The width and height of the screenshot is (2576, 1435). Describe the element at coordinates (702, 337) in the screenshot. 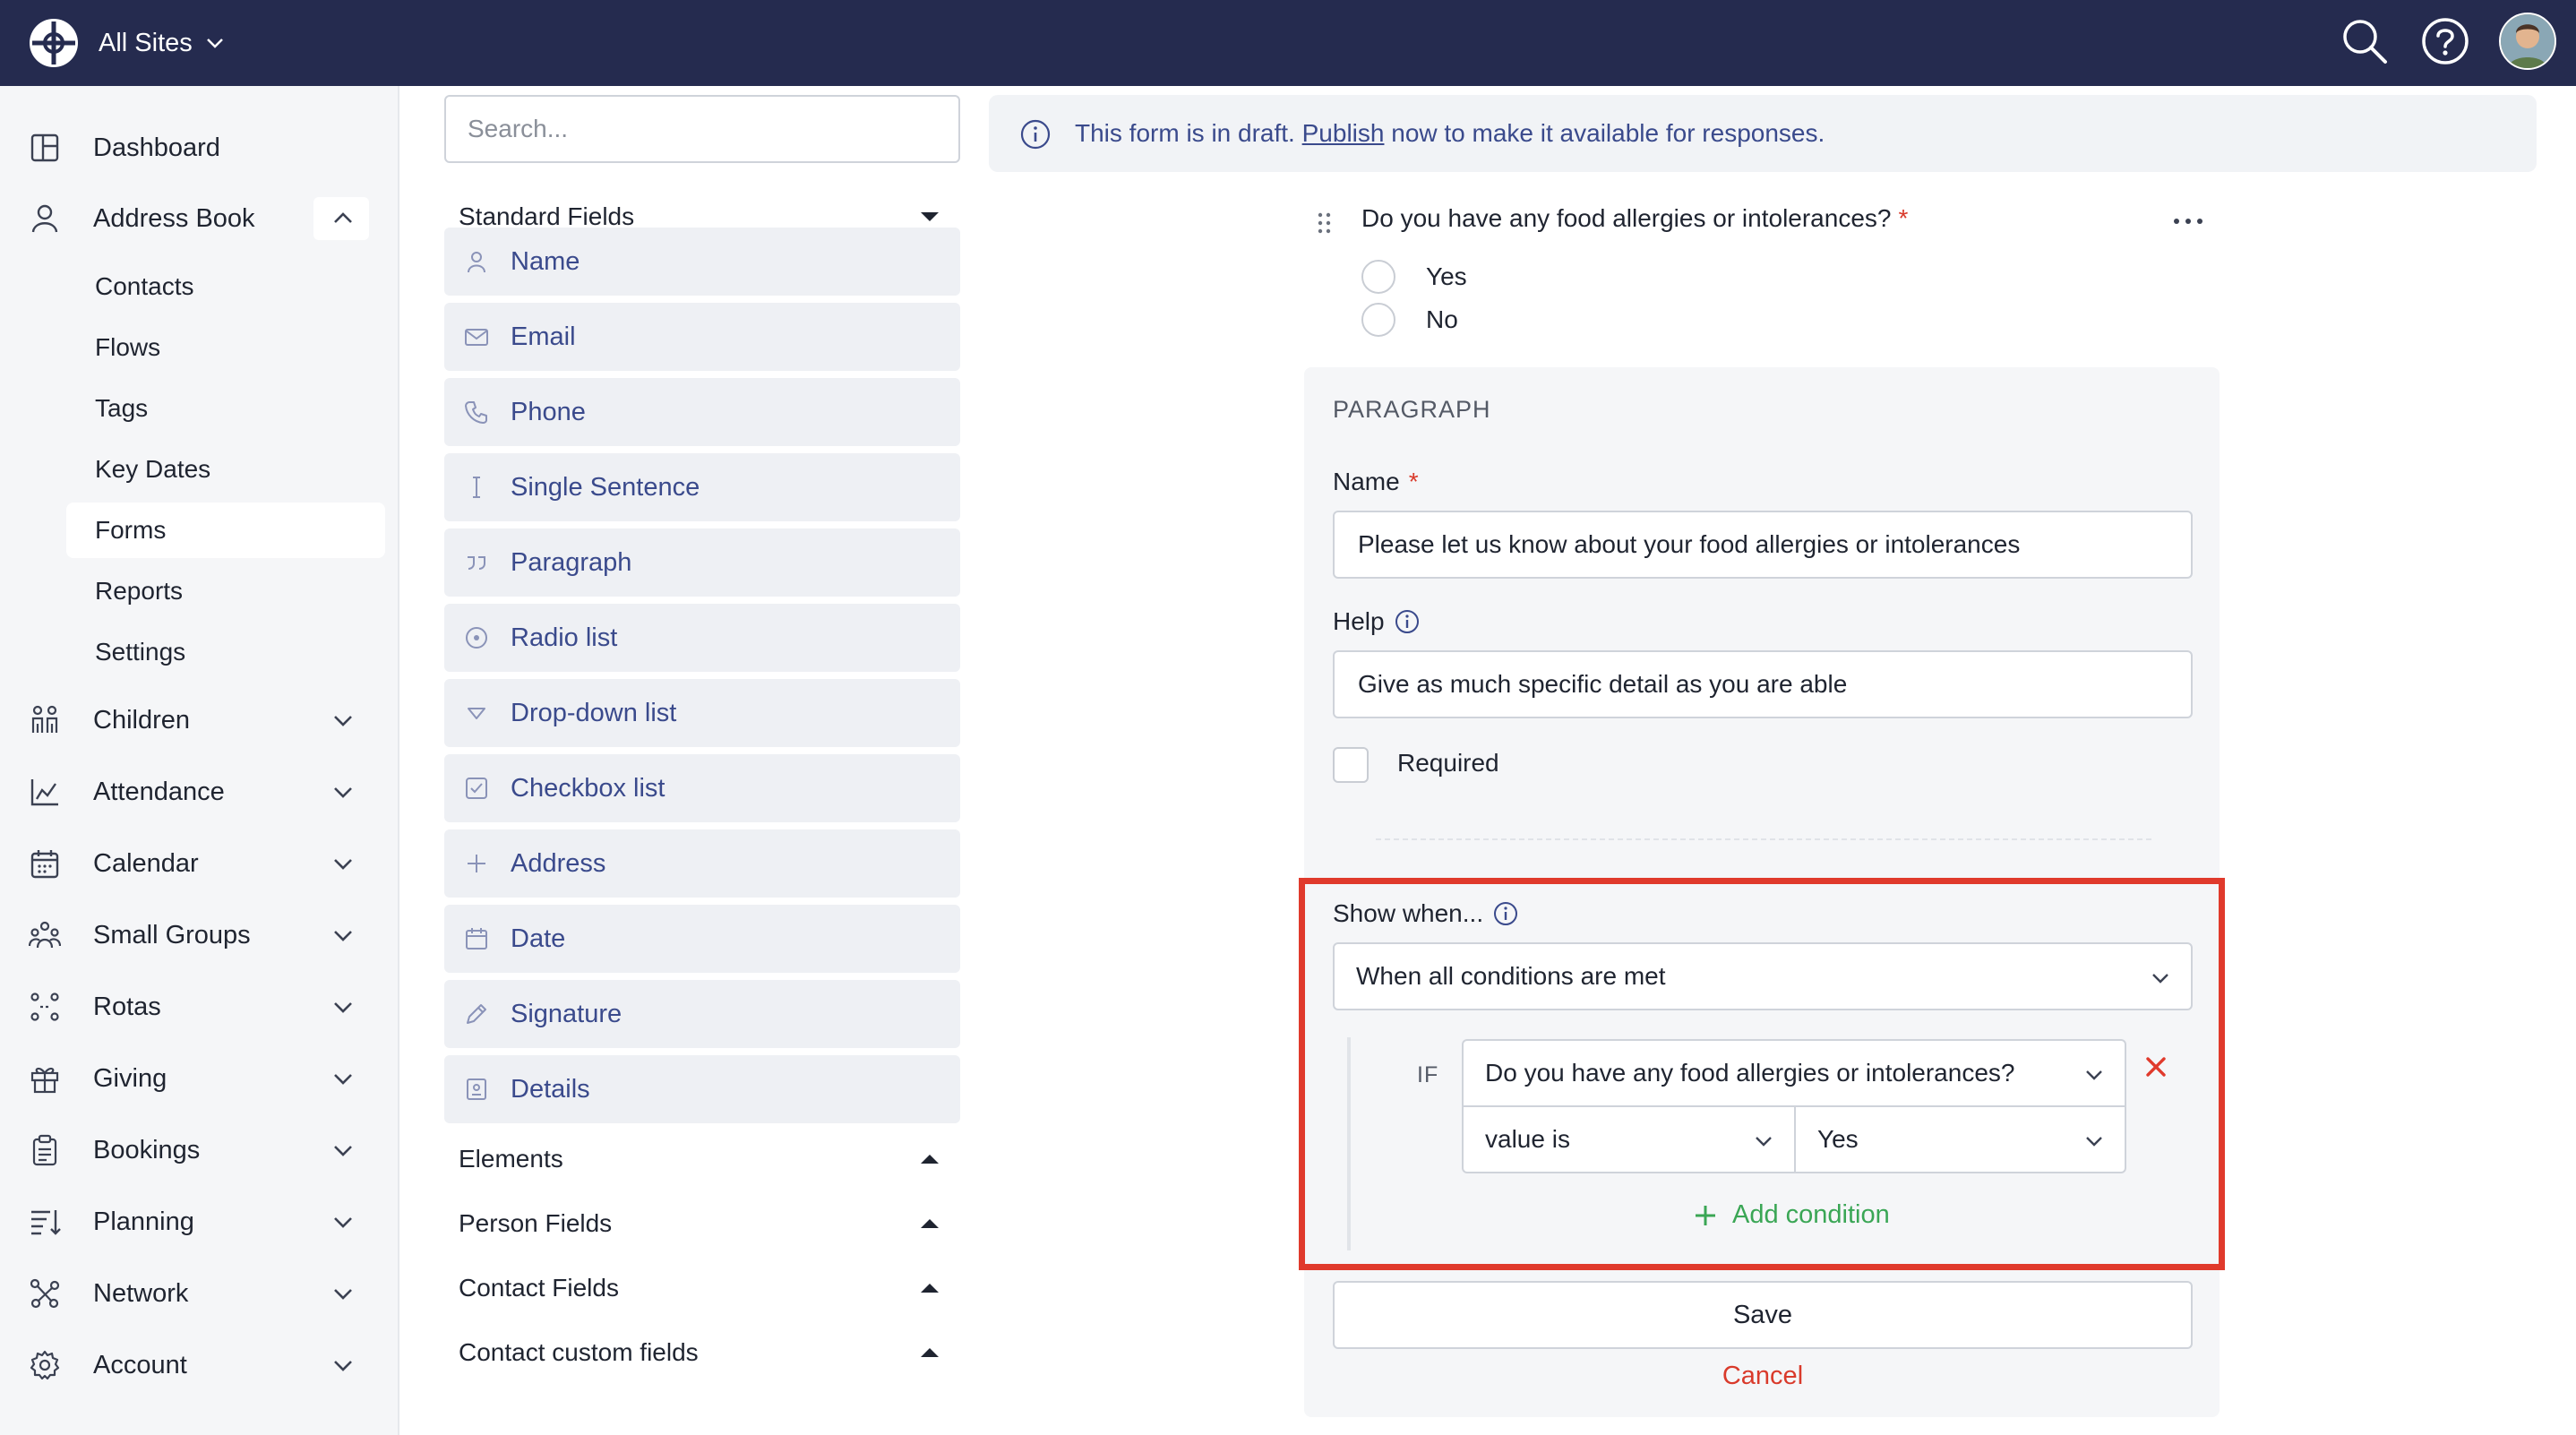

I see `field-email: Email` at that location.